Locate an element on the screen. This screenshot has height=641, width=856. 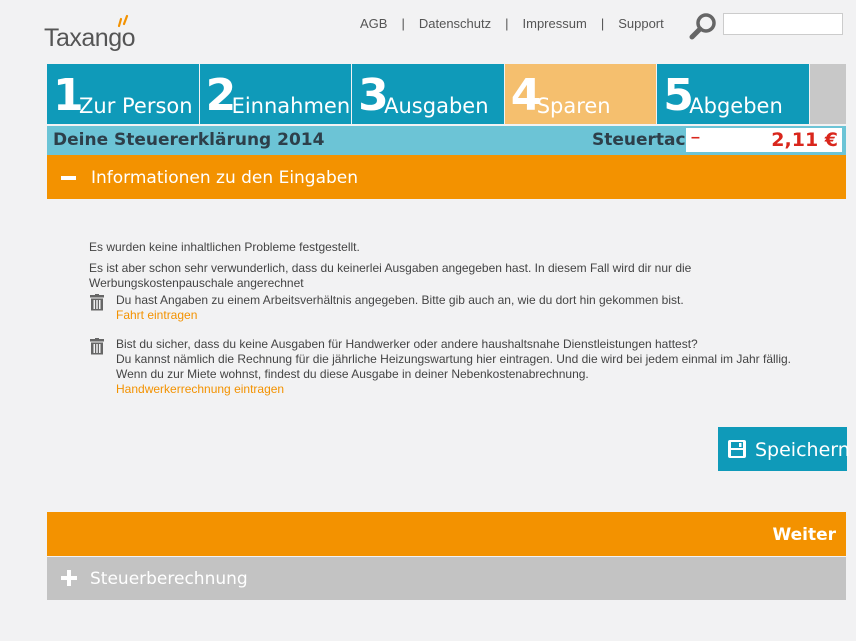
nav-link-datenschutz: Datenschutz is located at coordinates (455, 23).